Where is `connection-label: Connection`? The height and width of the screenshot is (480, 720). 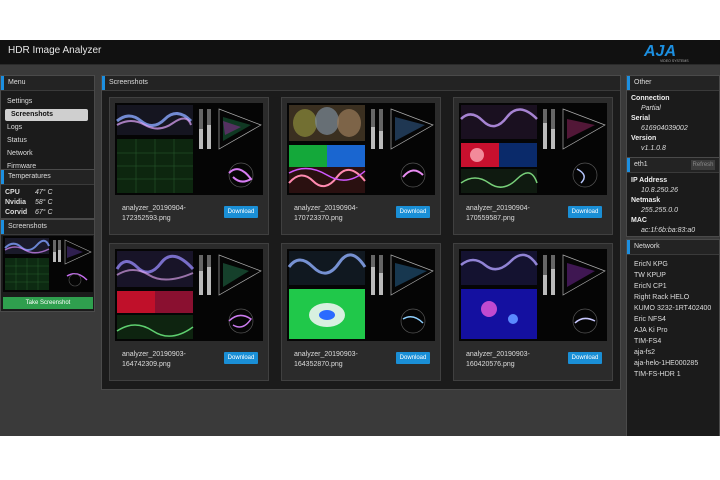
connection-label: Connection is located at coordinates (650, 98).